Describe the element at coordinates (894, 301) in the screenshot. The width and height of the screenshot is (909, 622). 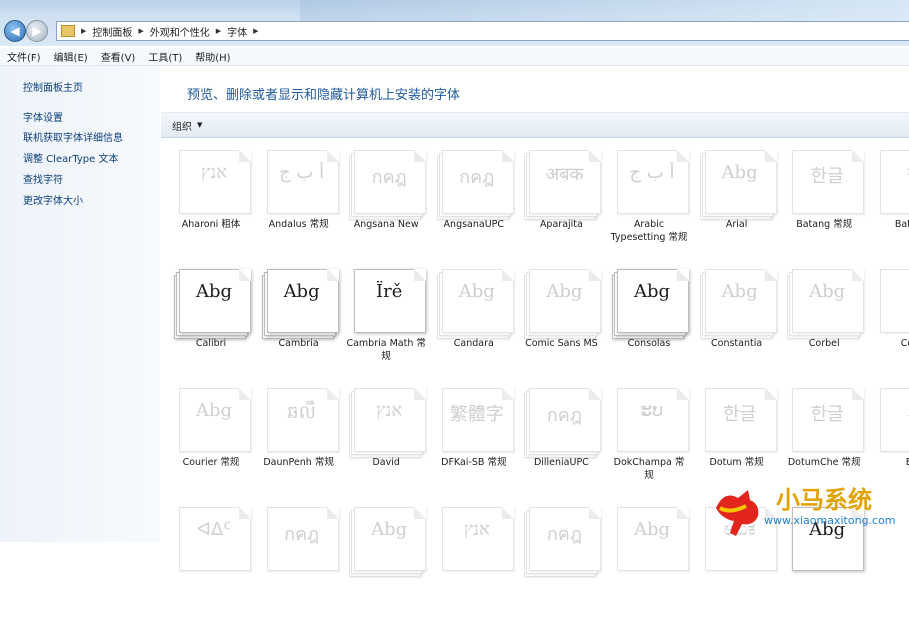
I see `font-file-icon` at that location.